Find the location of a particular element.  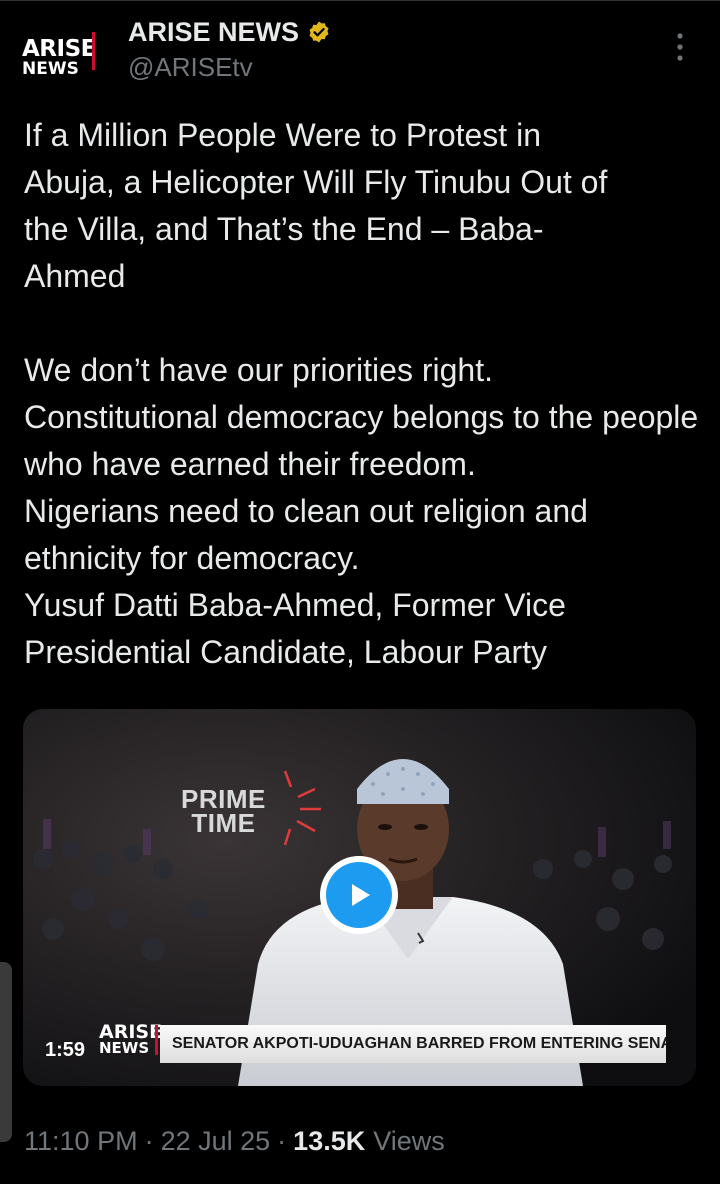

tweet-meta: 11:10 PM · 22 Jul 25 · 13.5K Views is located at coordinates (234, 1141).